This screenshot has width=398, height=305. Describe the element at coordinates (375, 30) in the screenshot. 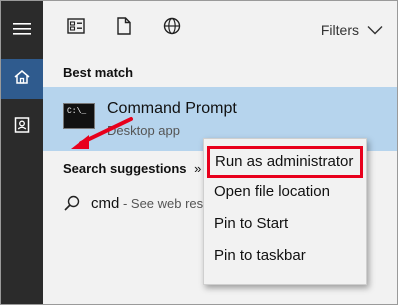

I see `chevron-down-icon` at that location.